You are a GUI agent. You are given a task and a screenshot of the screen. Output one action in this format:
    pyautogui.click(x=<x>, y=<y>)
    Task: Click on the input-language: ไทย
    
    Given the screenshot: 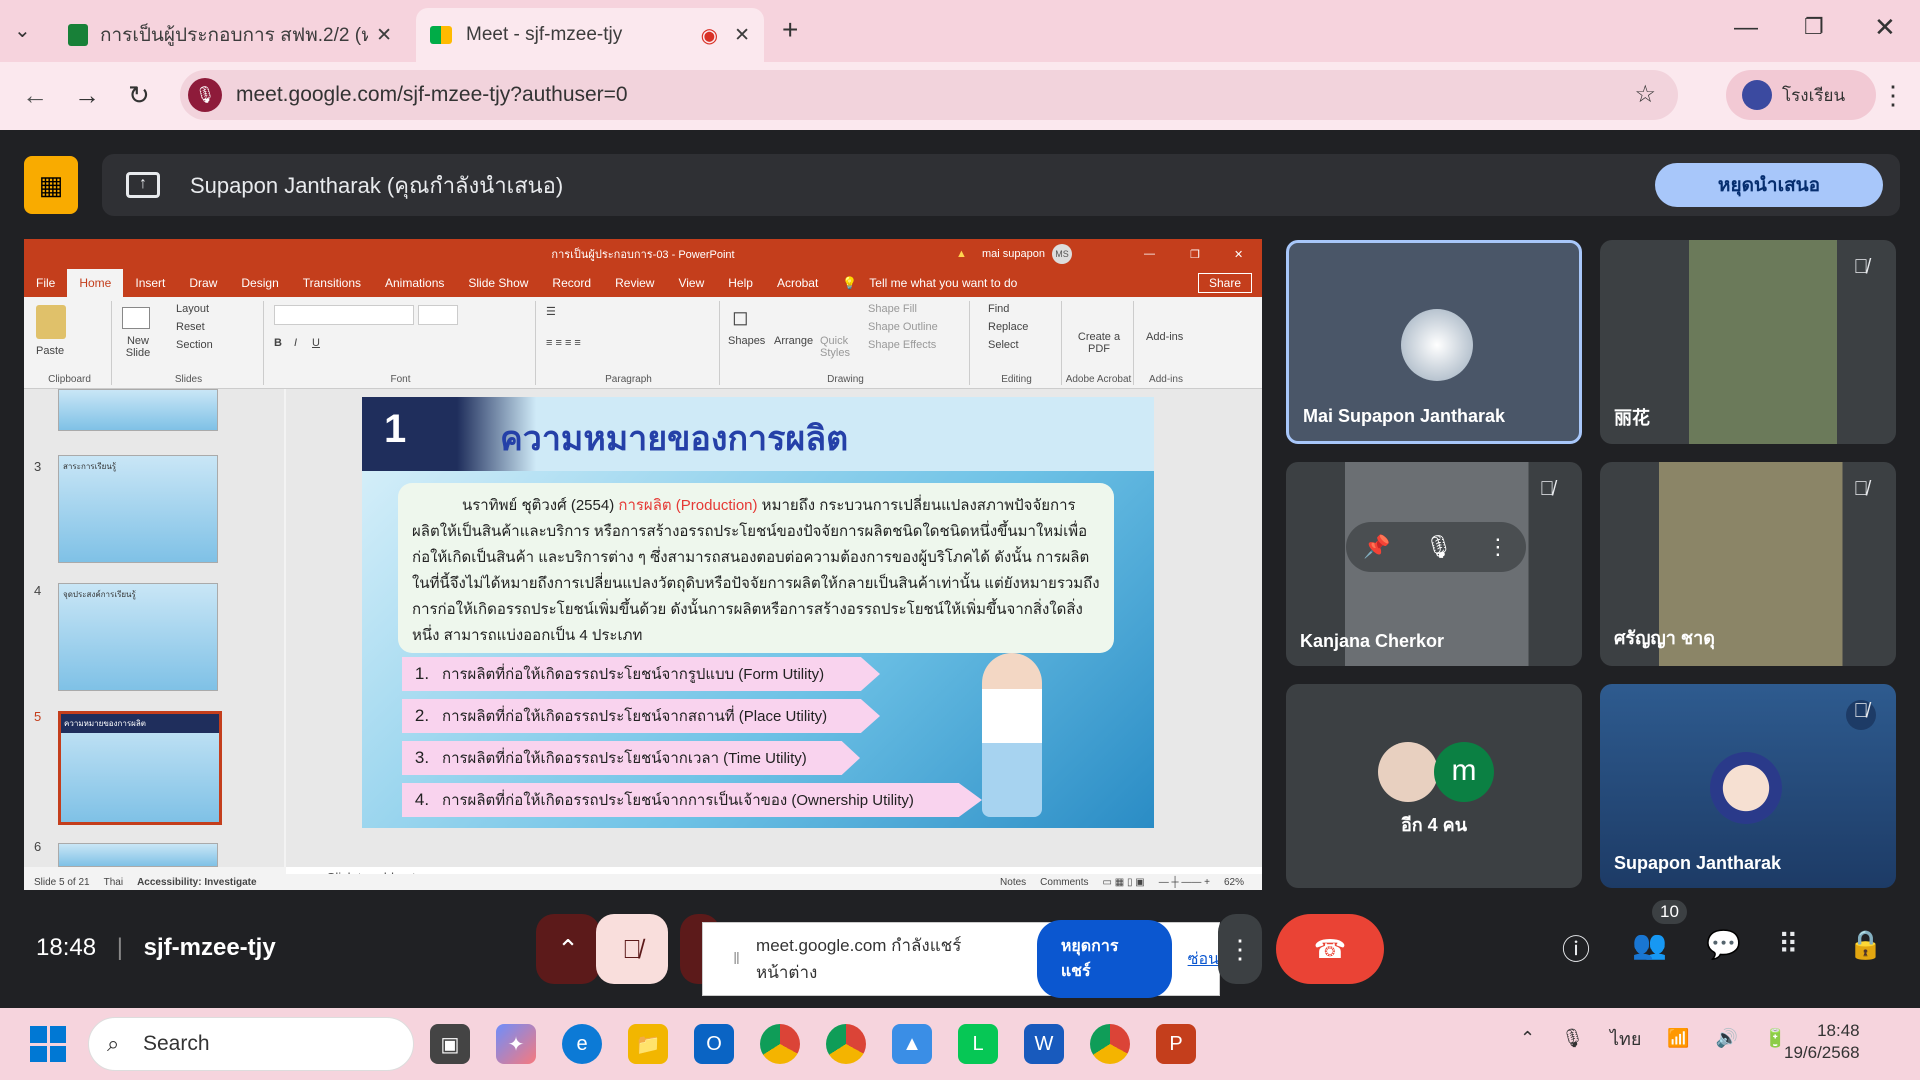 What is the action you would take?
    pyautogui.click(x=1625, y=1038)
    